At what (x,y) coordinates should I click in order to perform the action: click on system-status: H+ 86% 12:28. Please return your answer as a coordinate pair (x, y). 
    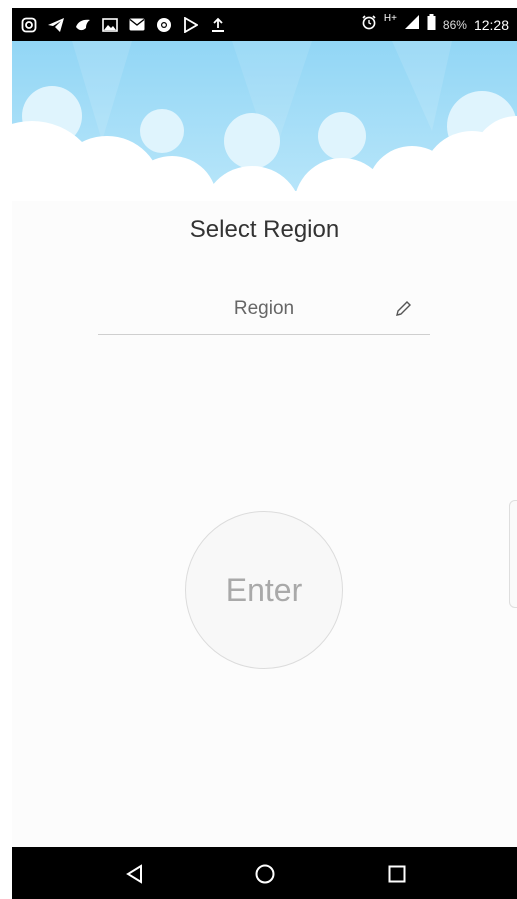
    Looking at the image, I should click on (435, 24).